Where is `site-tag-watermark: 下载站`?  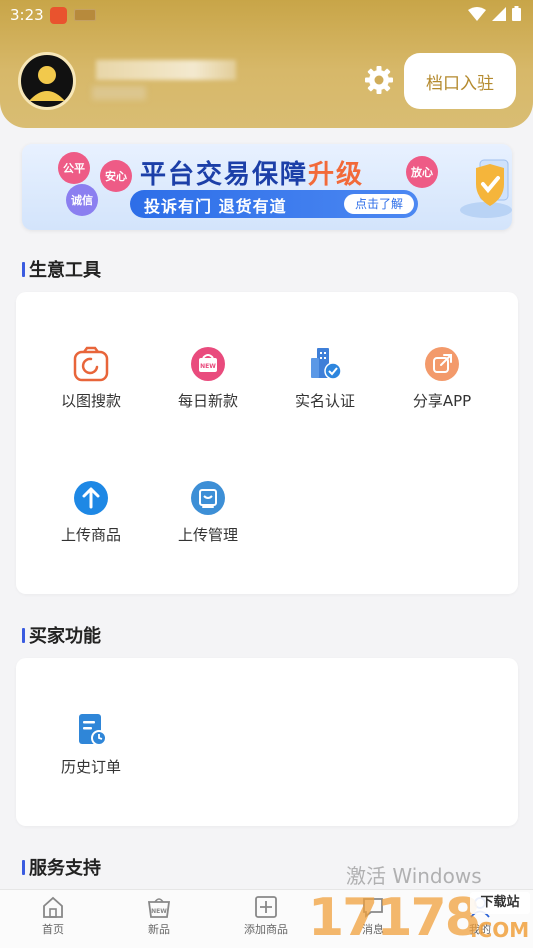
site-tag-watermark: 下载站 is located at coordinates (500, 903).